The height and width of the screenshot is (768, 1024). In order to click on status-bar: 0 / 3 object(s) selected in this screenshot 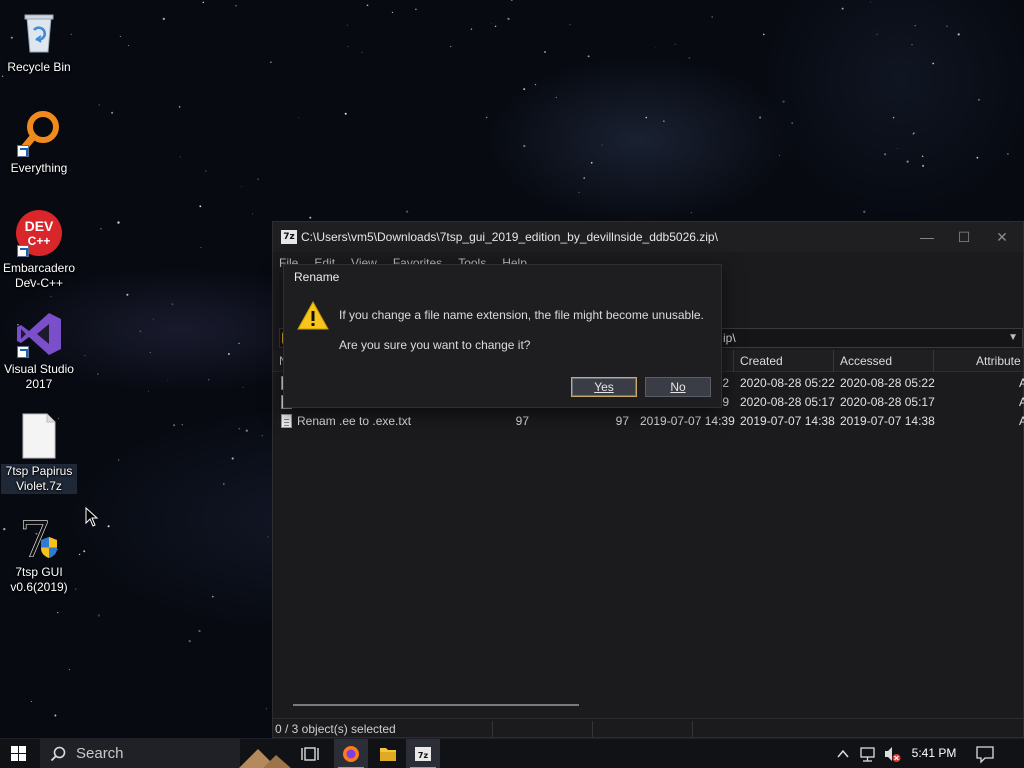, I will do `click(648, 728)`.